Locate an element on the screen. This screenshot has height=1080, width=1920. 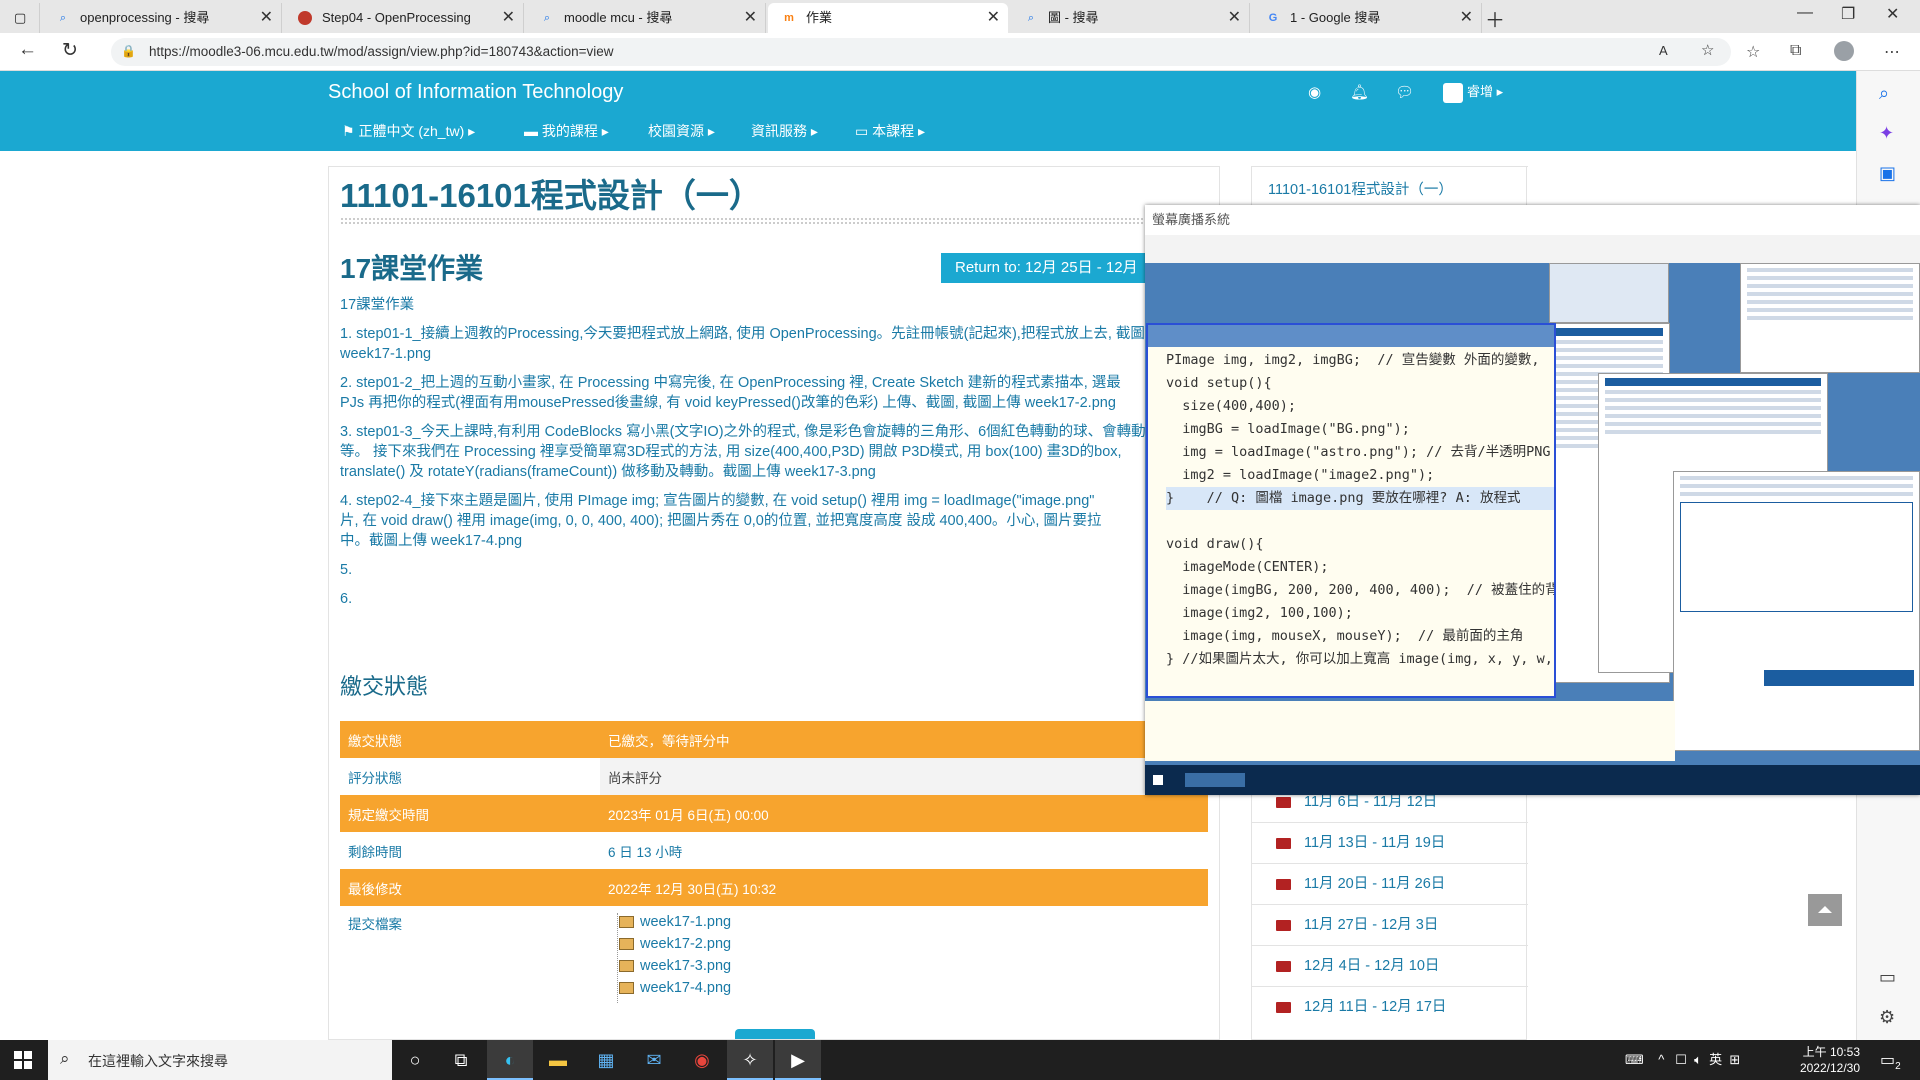
tab-title: openprocessing - 搜尋 is located at coordinates (145, 17).